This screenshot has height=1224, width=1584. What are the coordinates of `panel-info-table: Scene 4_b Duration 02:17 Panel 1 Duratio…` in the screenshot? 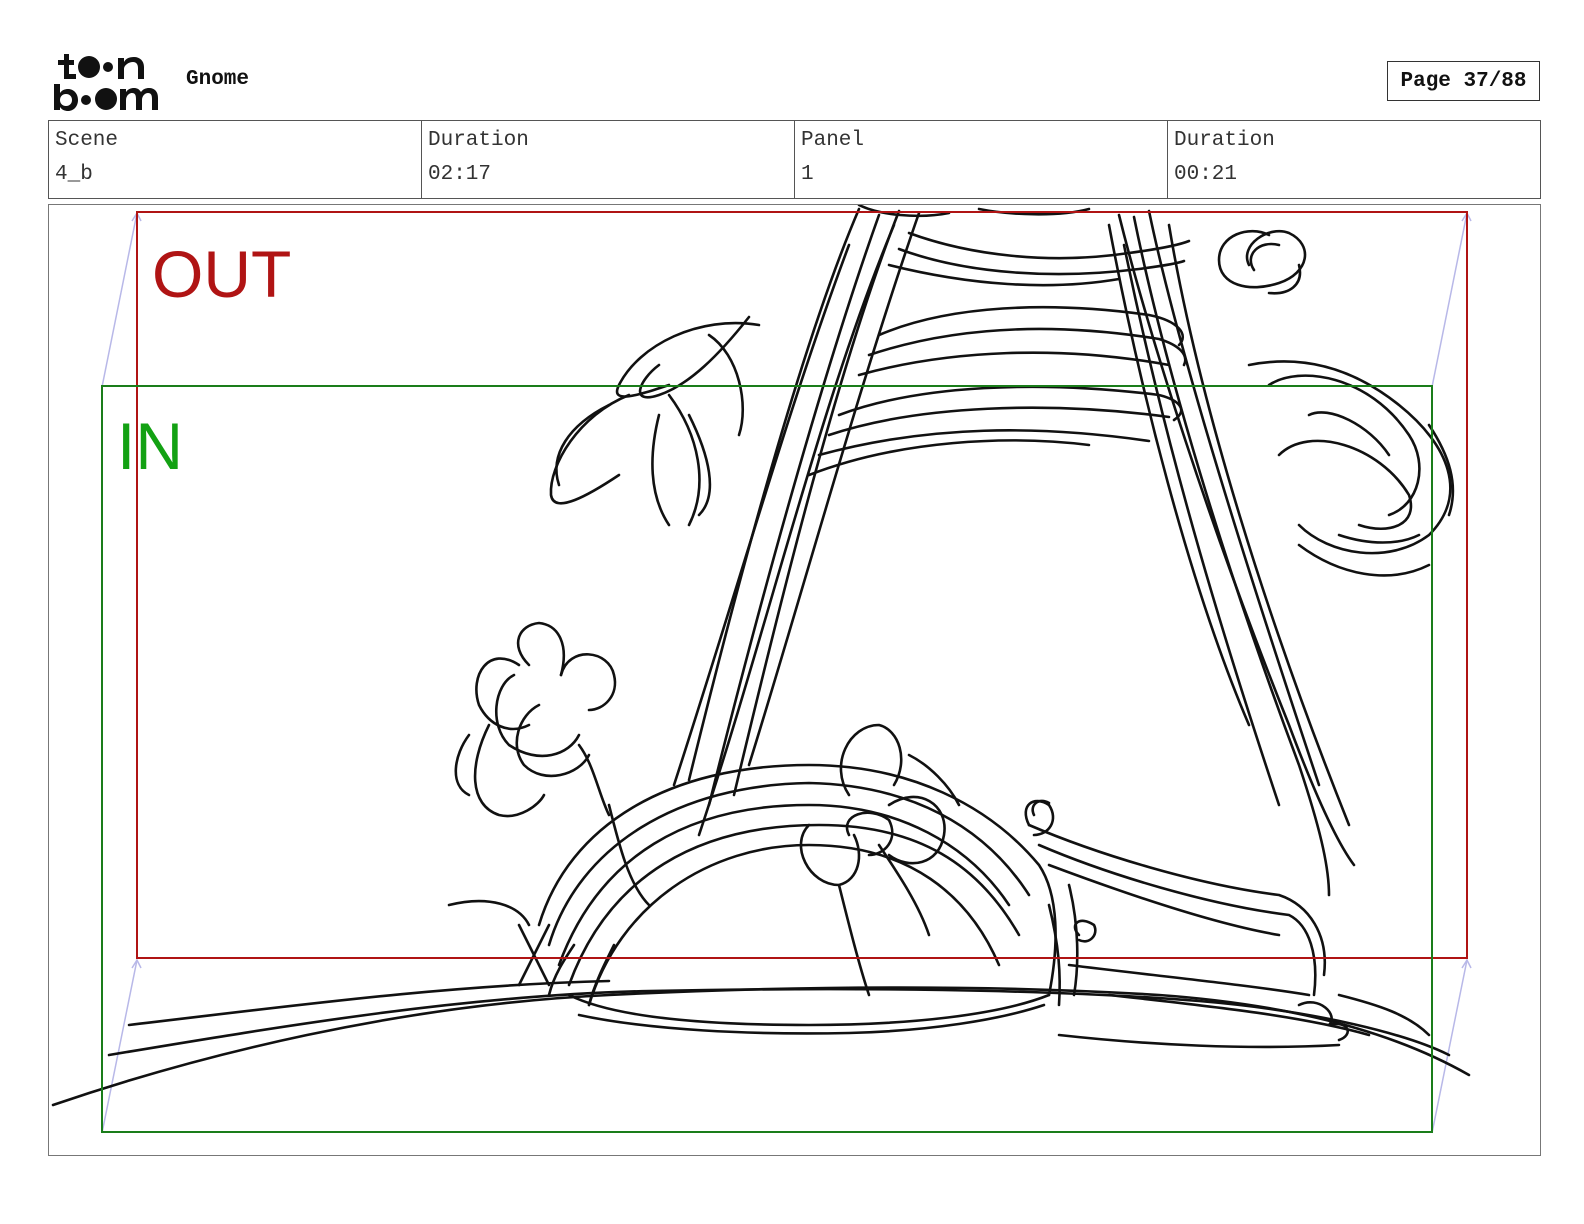 It's located at (794, 159).